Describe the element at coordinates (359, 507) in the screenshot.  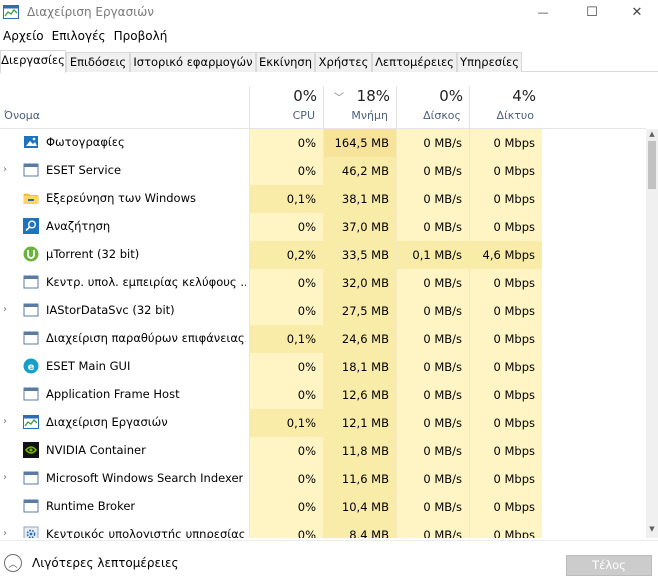
I see `process-memory-value: 10,4 MB` at that location.